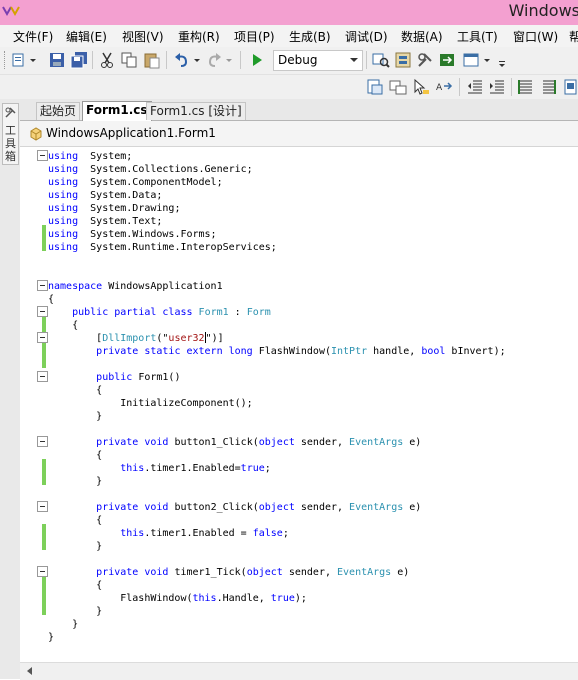 The image size is (578, 680). Describe the element at coordinates (196, 111) in the screenshot. I see `tab-form1-designer: Form1.cs [设计]` at that location.